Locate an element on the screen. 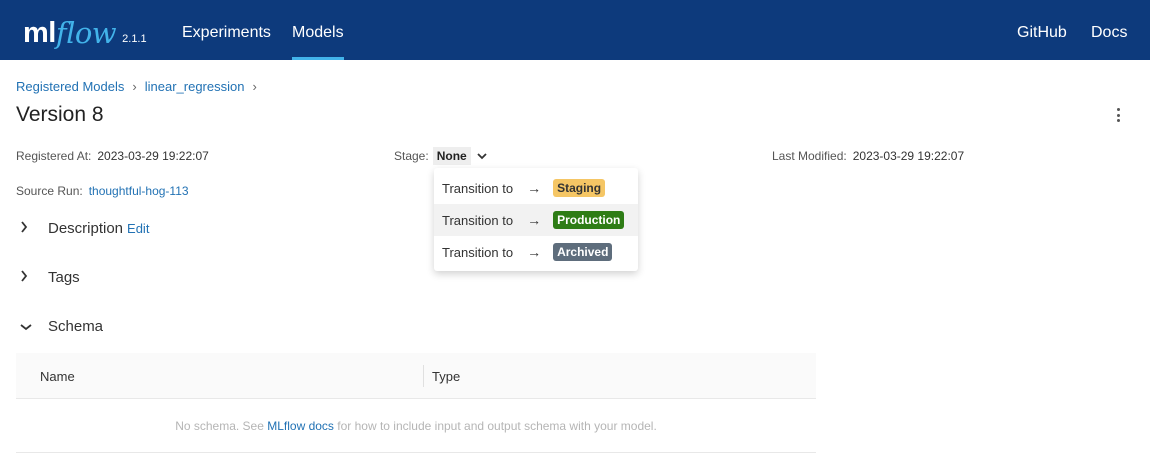 The image size is (1150, 471). registered-at-label: Registered At: is located at coordinates (54, 156).